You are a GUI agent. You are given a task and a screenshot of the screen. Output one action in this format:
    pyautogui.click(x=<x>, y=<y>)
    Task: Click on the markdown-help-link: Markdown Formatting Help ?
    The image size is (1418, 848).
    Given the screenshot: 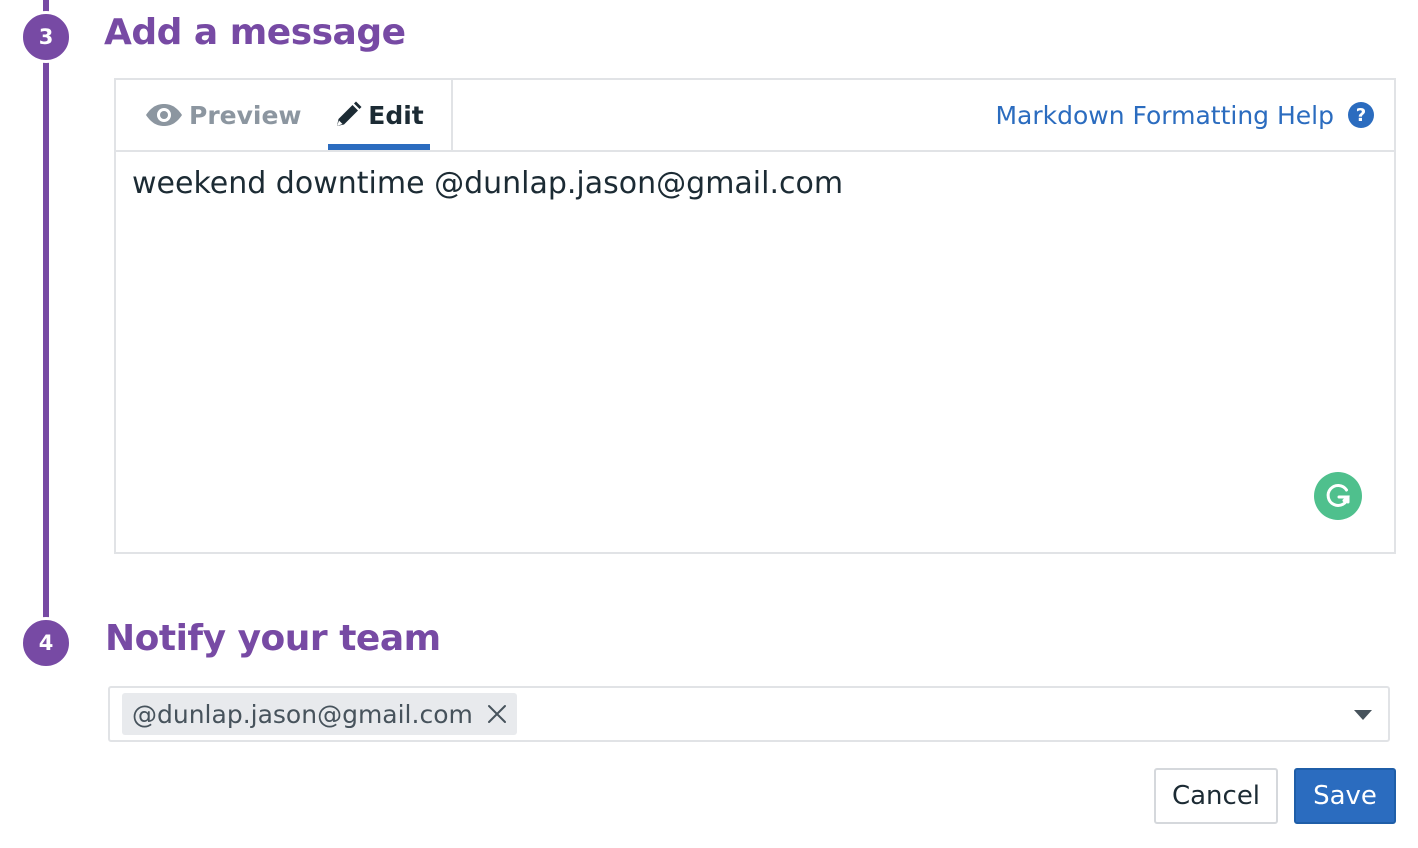 What is the action you would take?
    pyautogui.click(x=1184, y=115)
    